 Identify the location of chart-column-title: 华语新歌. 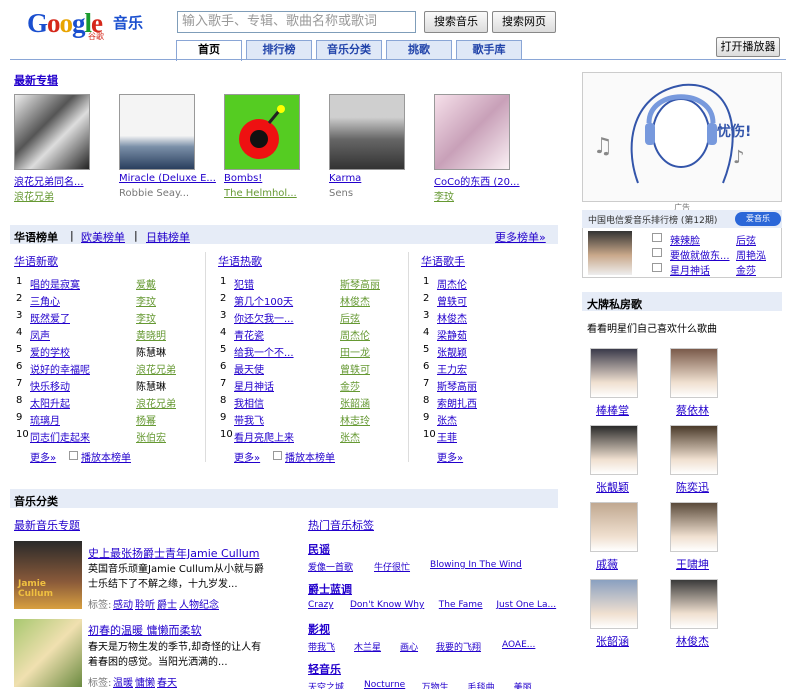
(36, 261).